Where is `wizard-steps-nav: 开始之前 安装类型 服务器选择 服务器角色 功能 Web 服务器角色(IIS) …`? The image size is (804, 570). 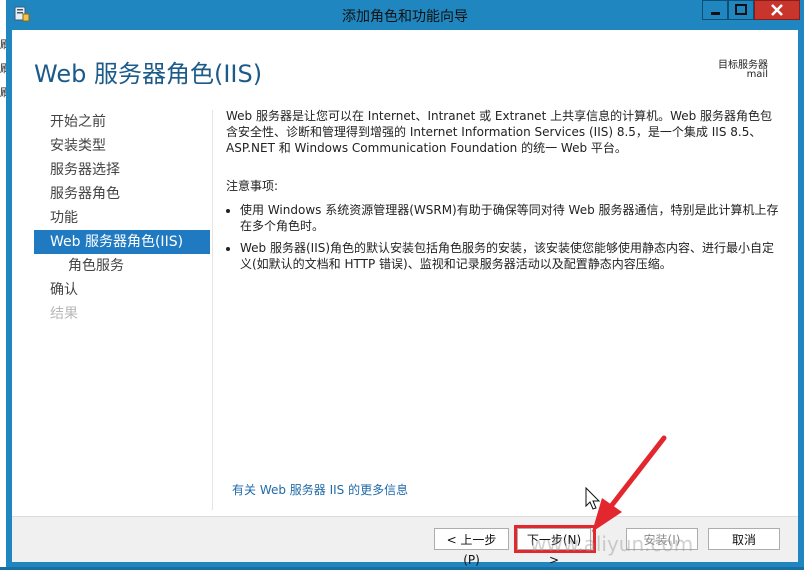
wizard-steps-nav: 开始之前 安装类型 服务器选择 服务器角色 功能 Web 服务器角色(IIS) … is located at coordinates (122, 218).